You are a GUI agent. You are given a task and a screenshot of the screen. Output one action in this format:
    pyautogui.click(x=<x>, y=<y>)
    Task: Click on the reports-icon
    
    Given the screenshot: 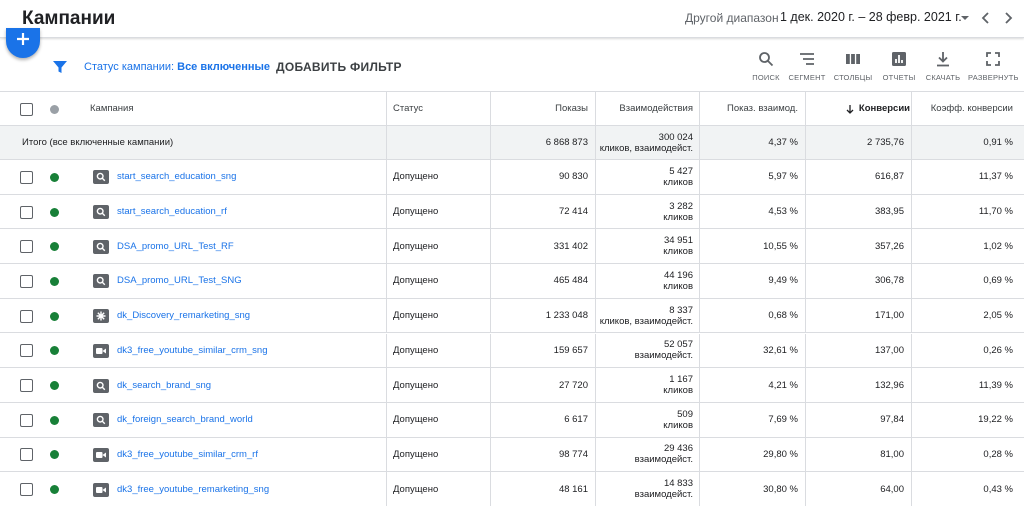 What is the action you would take?
    pyautogui.click(x=899, y=59)
    